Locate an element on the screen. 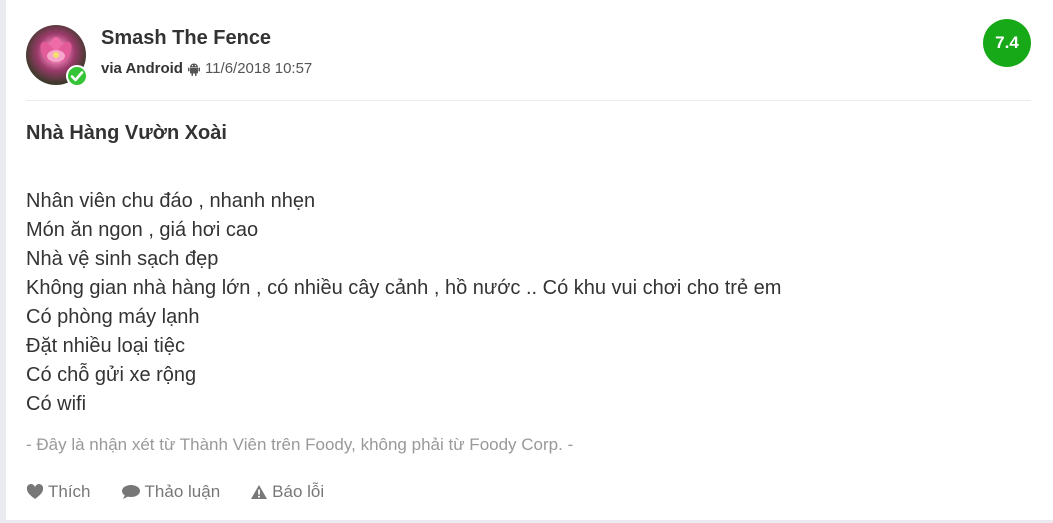 The image size is (1053, 523). review-line: Món ăn ngon , giá hơi cao is located at coordinates (142, 230).